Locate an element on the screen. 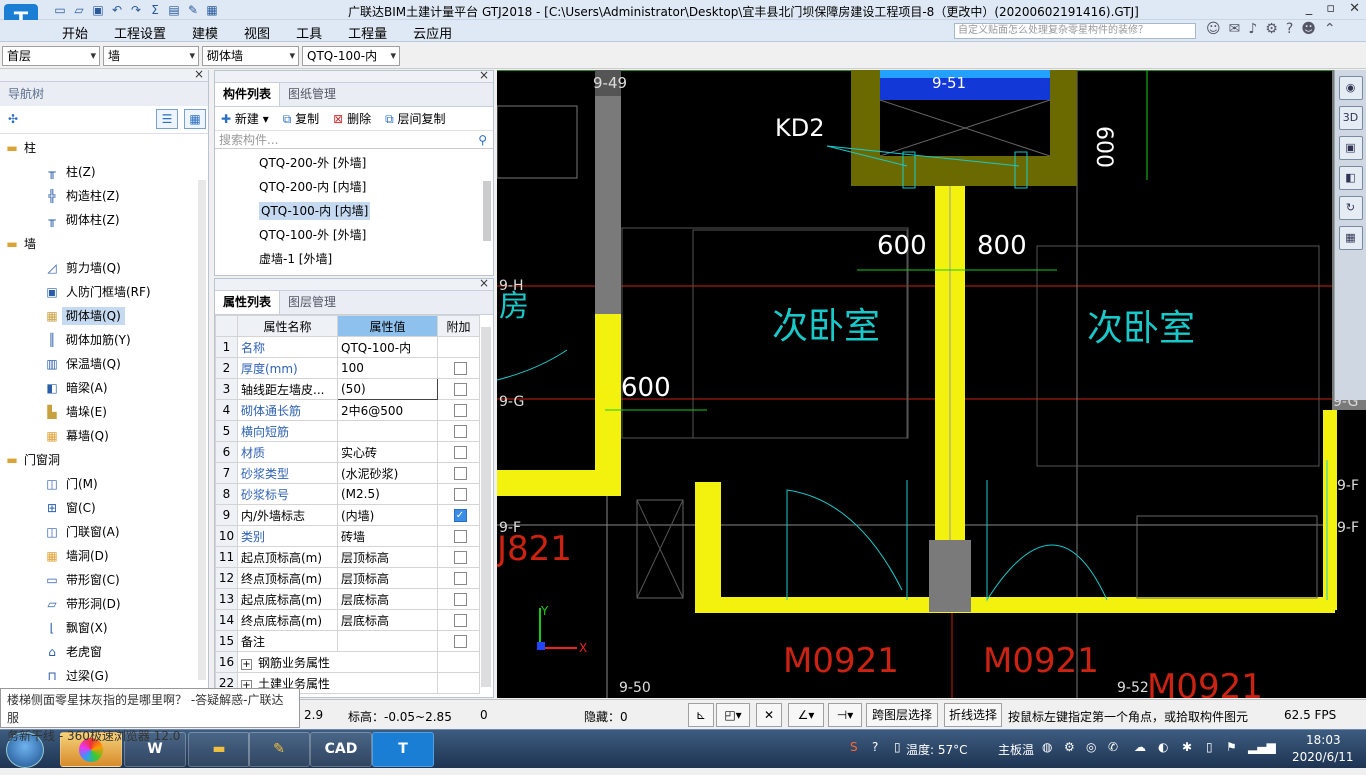  menu-tools: 工具 is located at coordinates (309, 32).